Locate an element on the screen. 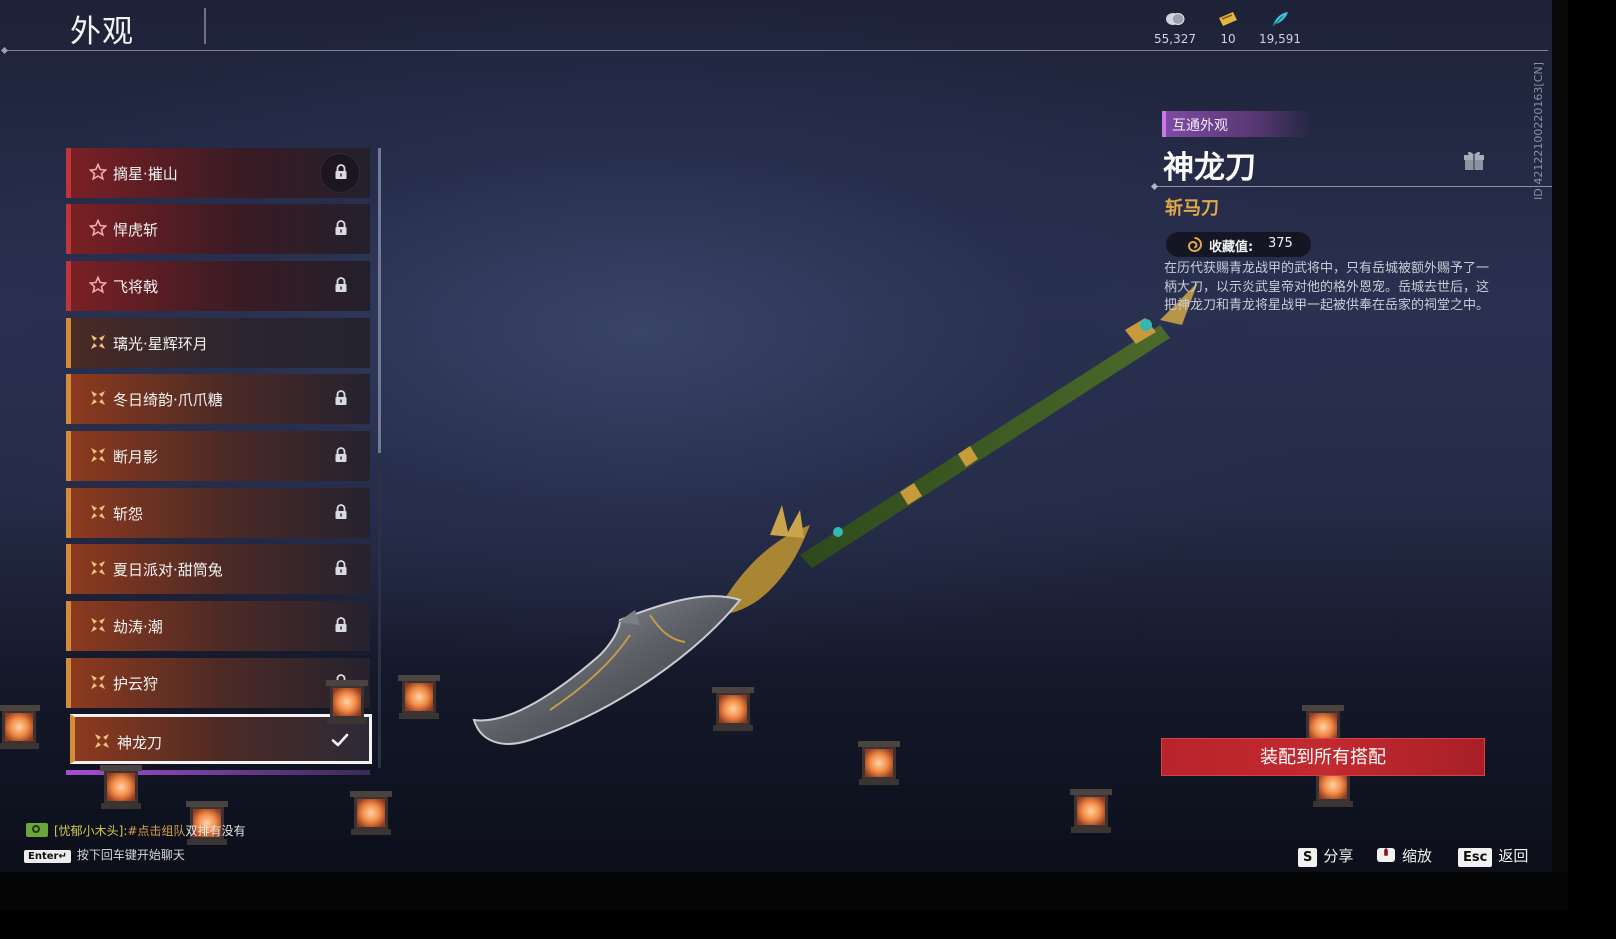 This screenshot has height=939, width=1616. equip-all-outfits-button: 装配到所有搭配 is located at coordinates (1323, 757).